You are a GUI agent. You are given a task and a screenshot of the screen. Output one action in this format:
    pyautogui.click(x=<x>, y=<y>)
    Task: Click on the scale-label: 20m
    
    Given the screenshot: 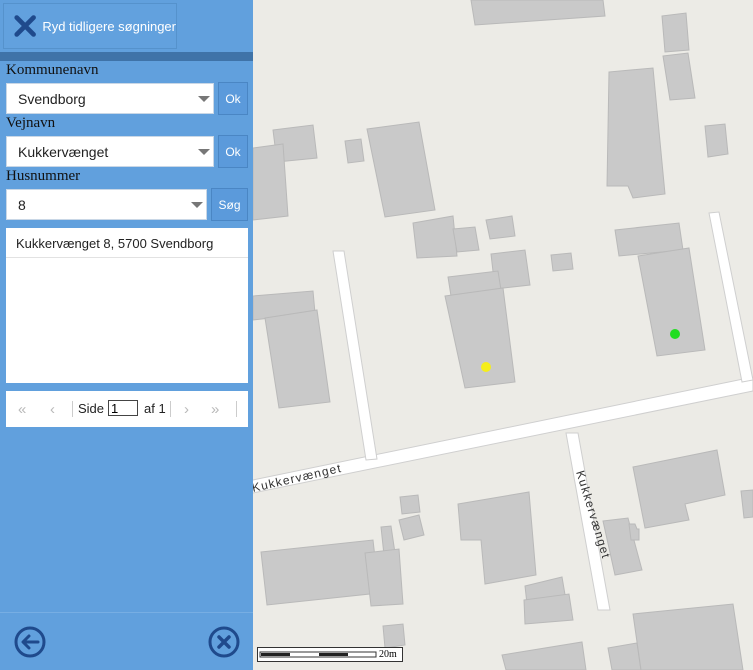 What is the action you would take?
    pyautogui.click(x=388, y=654)
    